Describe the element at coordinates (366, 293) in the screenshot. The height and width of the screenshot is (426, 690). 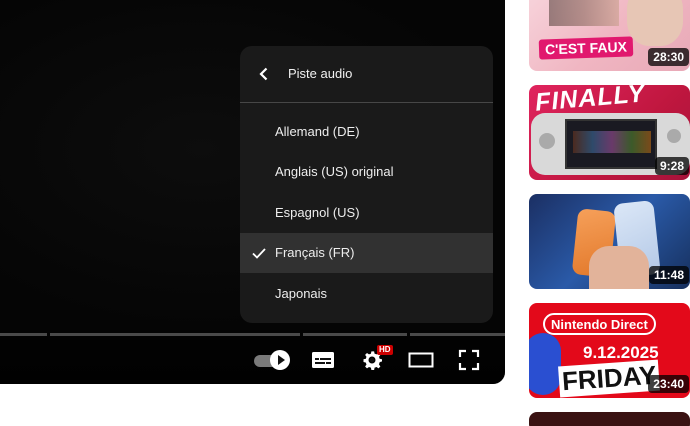
I see `audio-track-option-ja: Japonais` at that location.